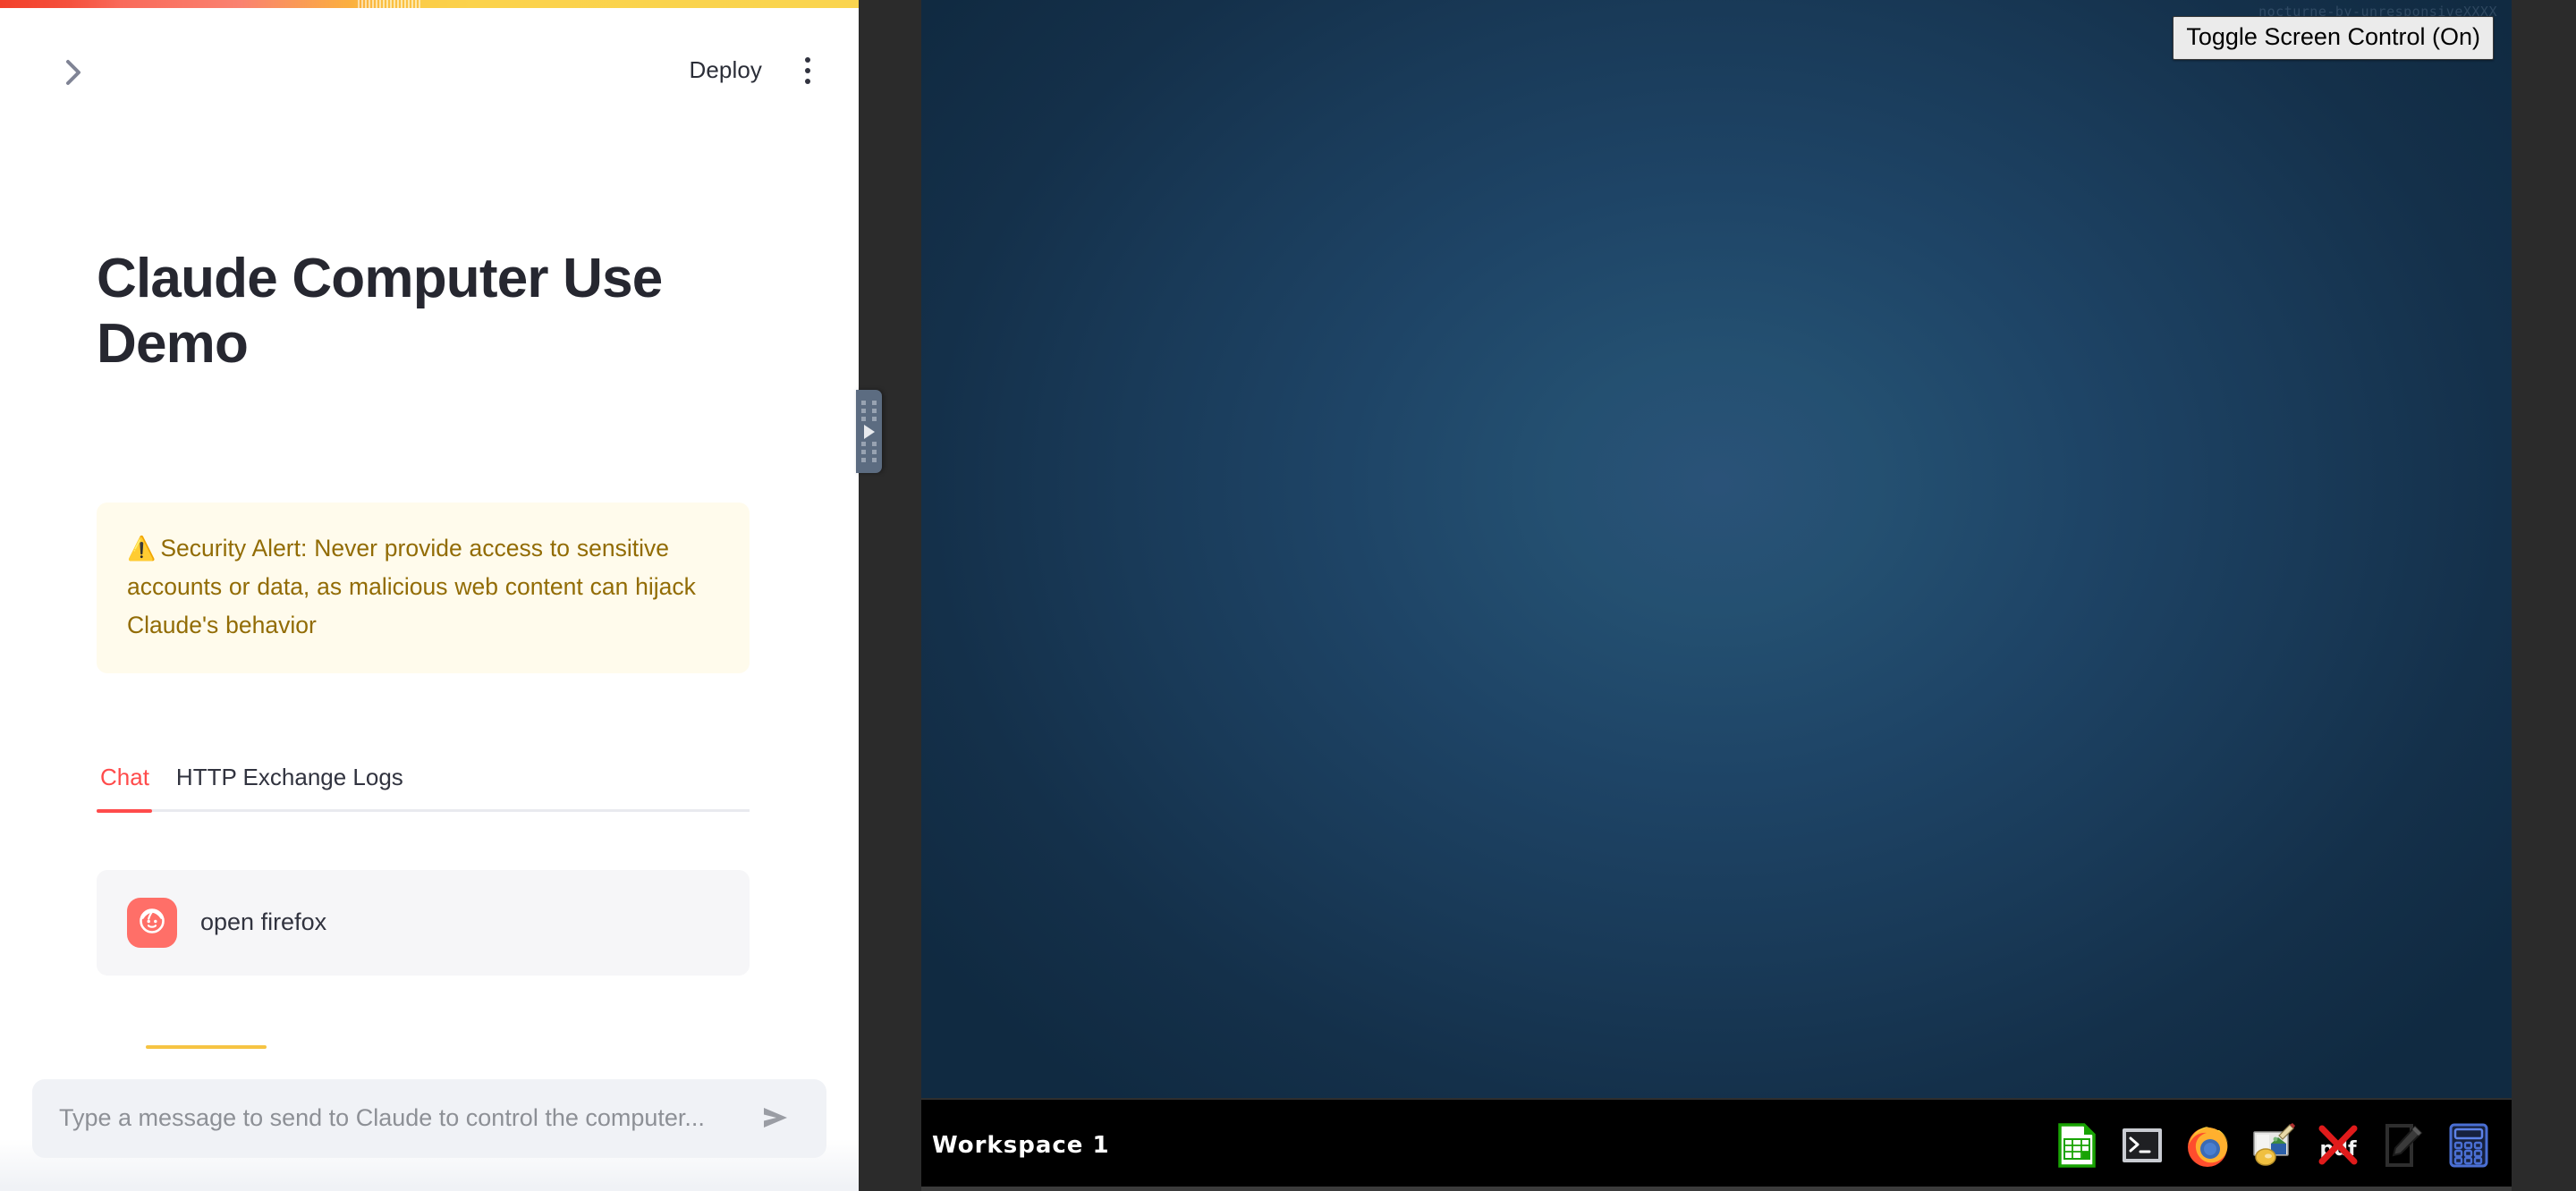  I want to click on user-face-avatar-icon, so click(152, 923).